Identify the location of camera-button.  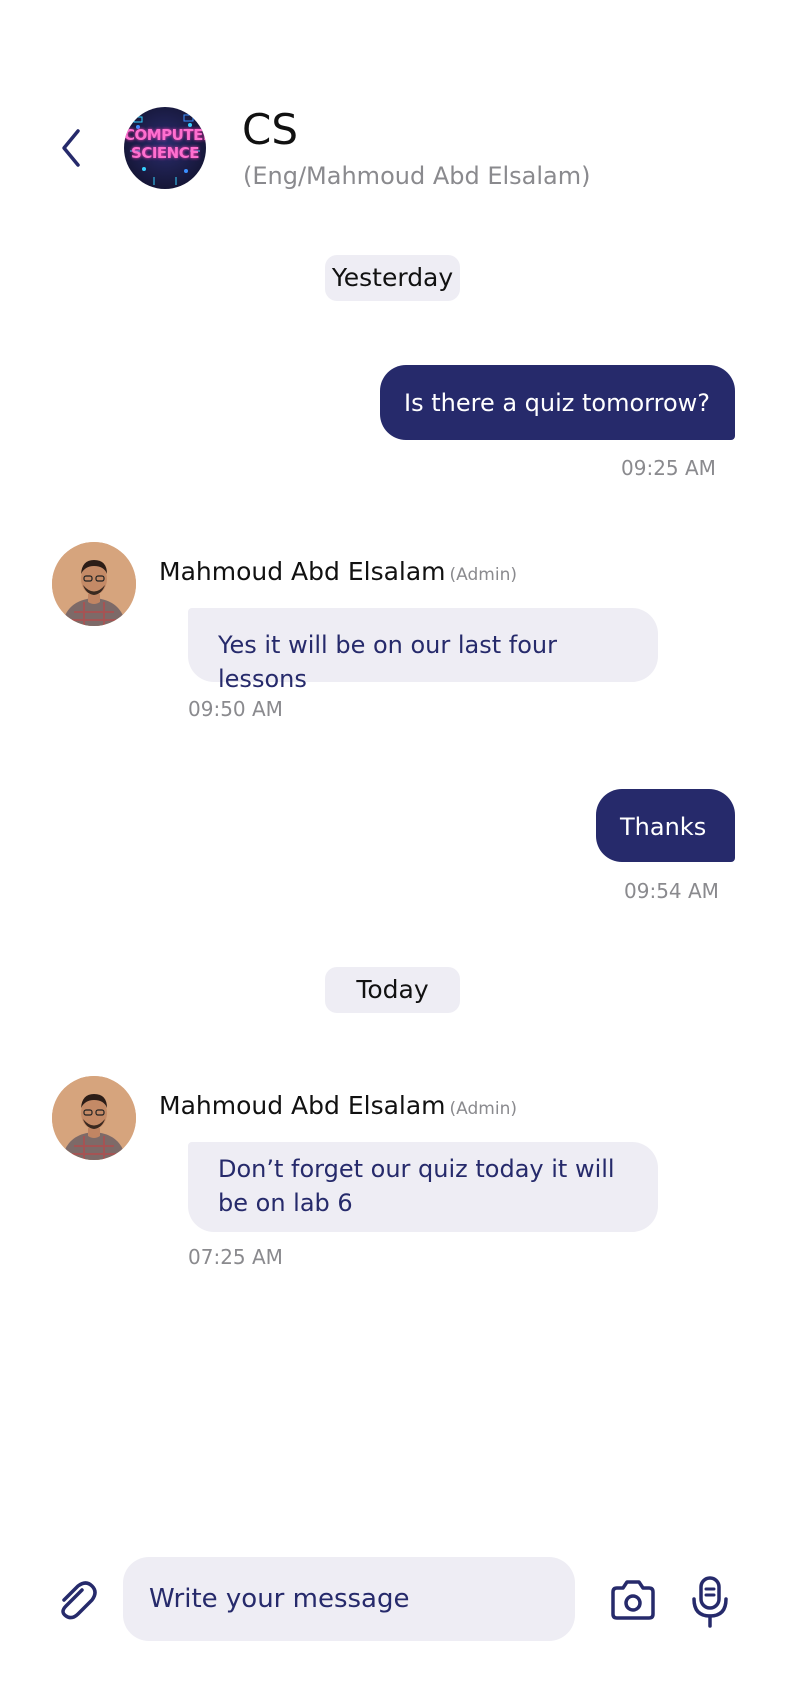
(633, 1600).